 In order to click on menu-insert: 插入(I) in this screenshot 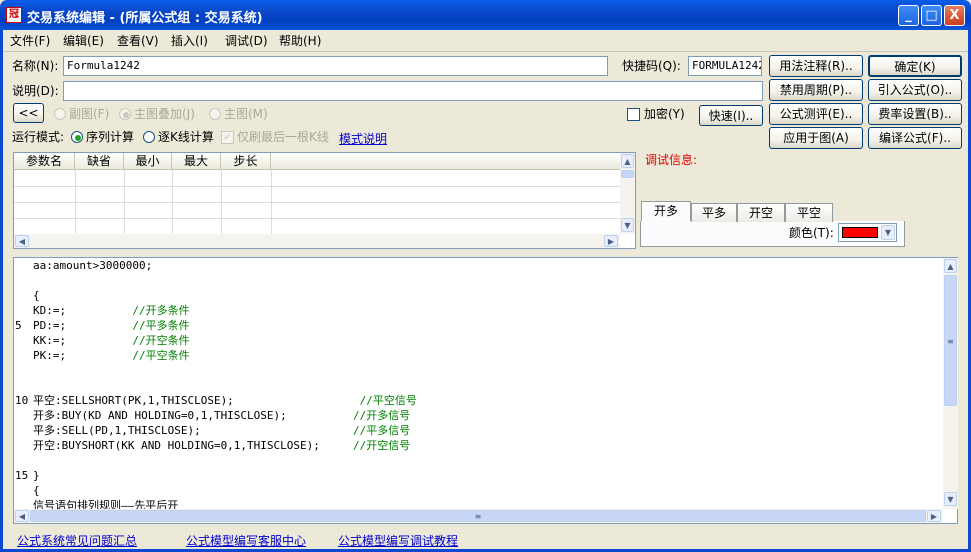, I will do `click(189, 41)`.